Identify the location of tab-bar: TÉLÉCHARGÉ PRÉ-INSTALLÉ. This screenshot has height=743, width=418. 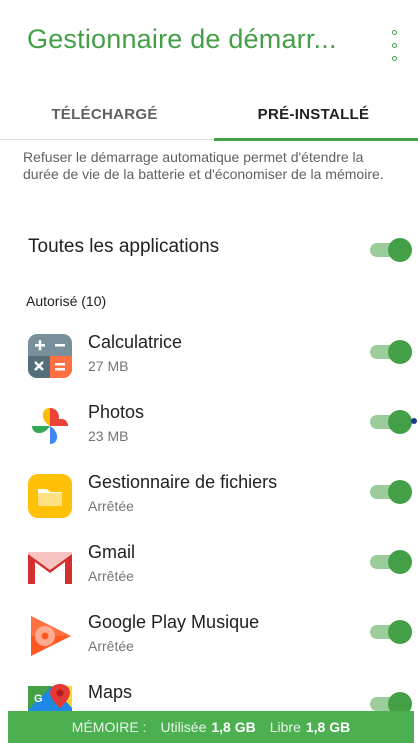
(209, 114).